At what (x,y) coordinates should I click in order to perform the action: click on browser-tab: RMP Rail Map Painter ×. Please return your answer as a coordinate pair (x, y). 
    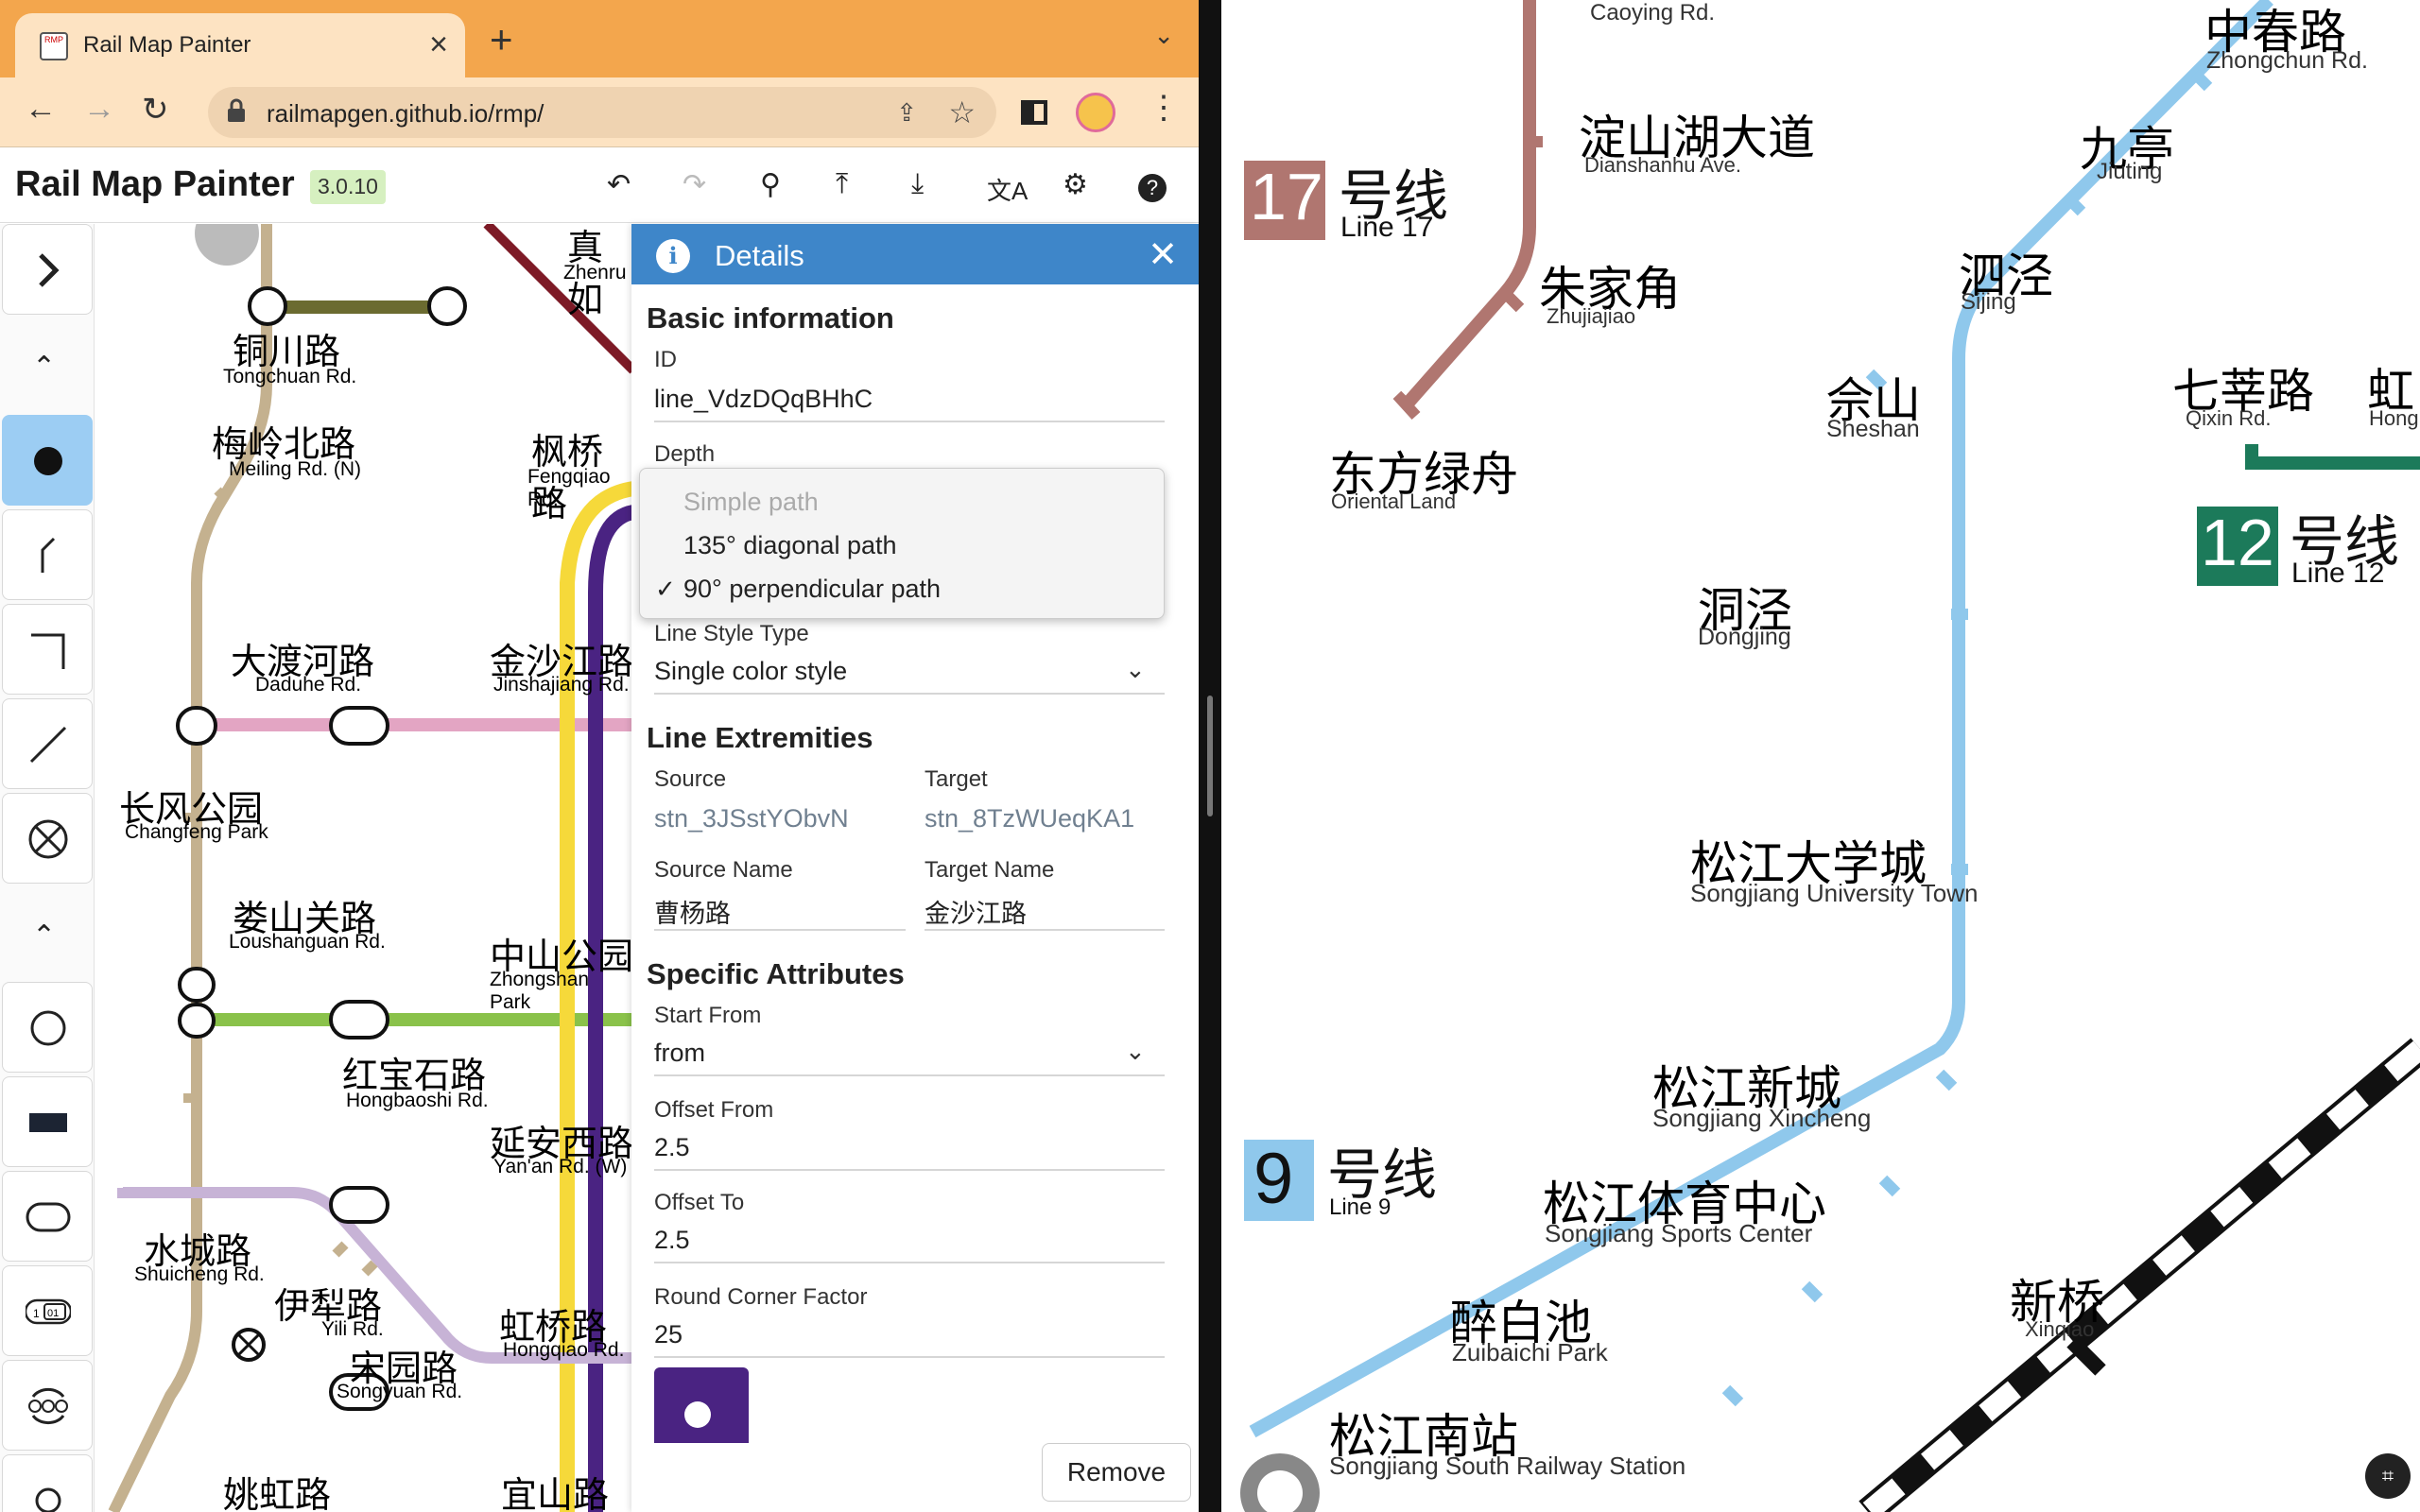
    Looking at the image, I should click on (240, 45).